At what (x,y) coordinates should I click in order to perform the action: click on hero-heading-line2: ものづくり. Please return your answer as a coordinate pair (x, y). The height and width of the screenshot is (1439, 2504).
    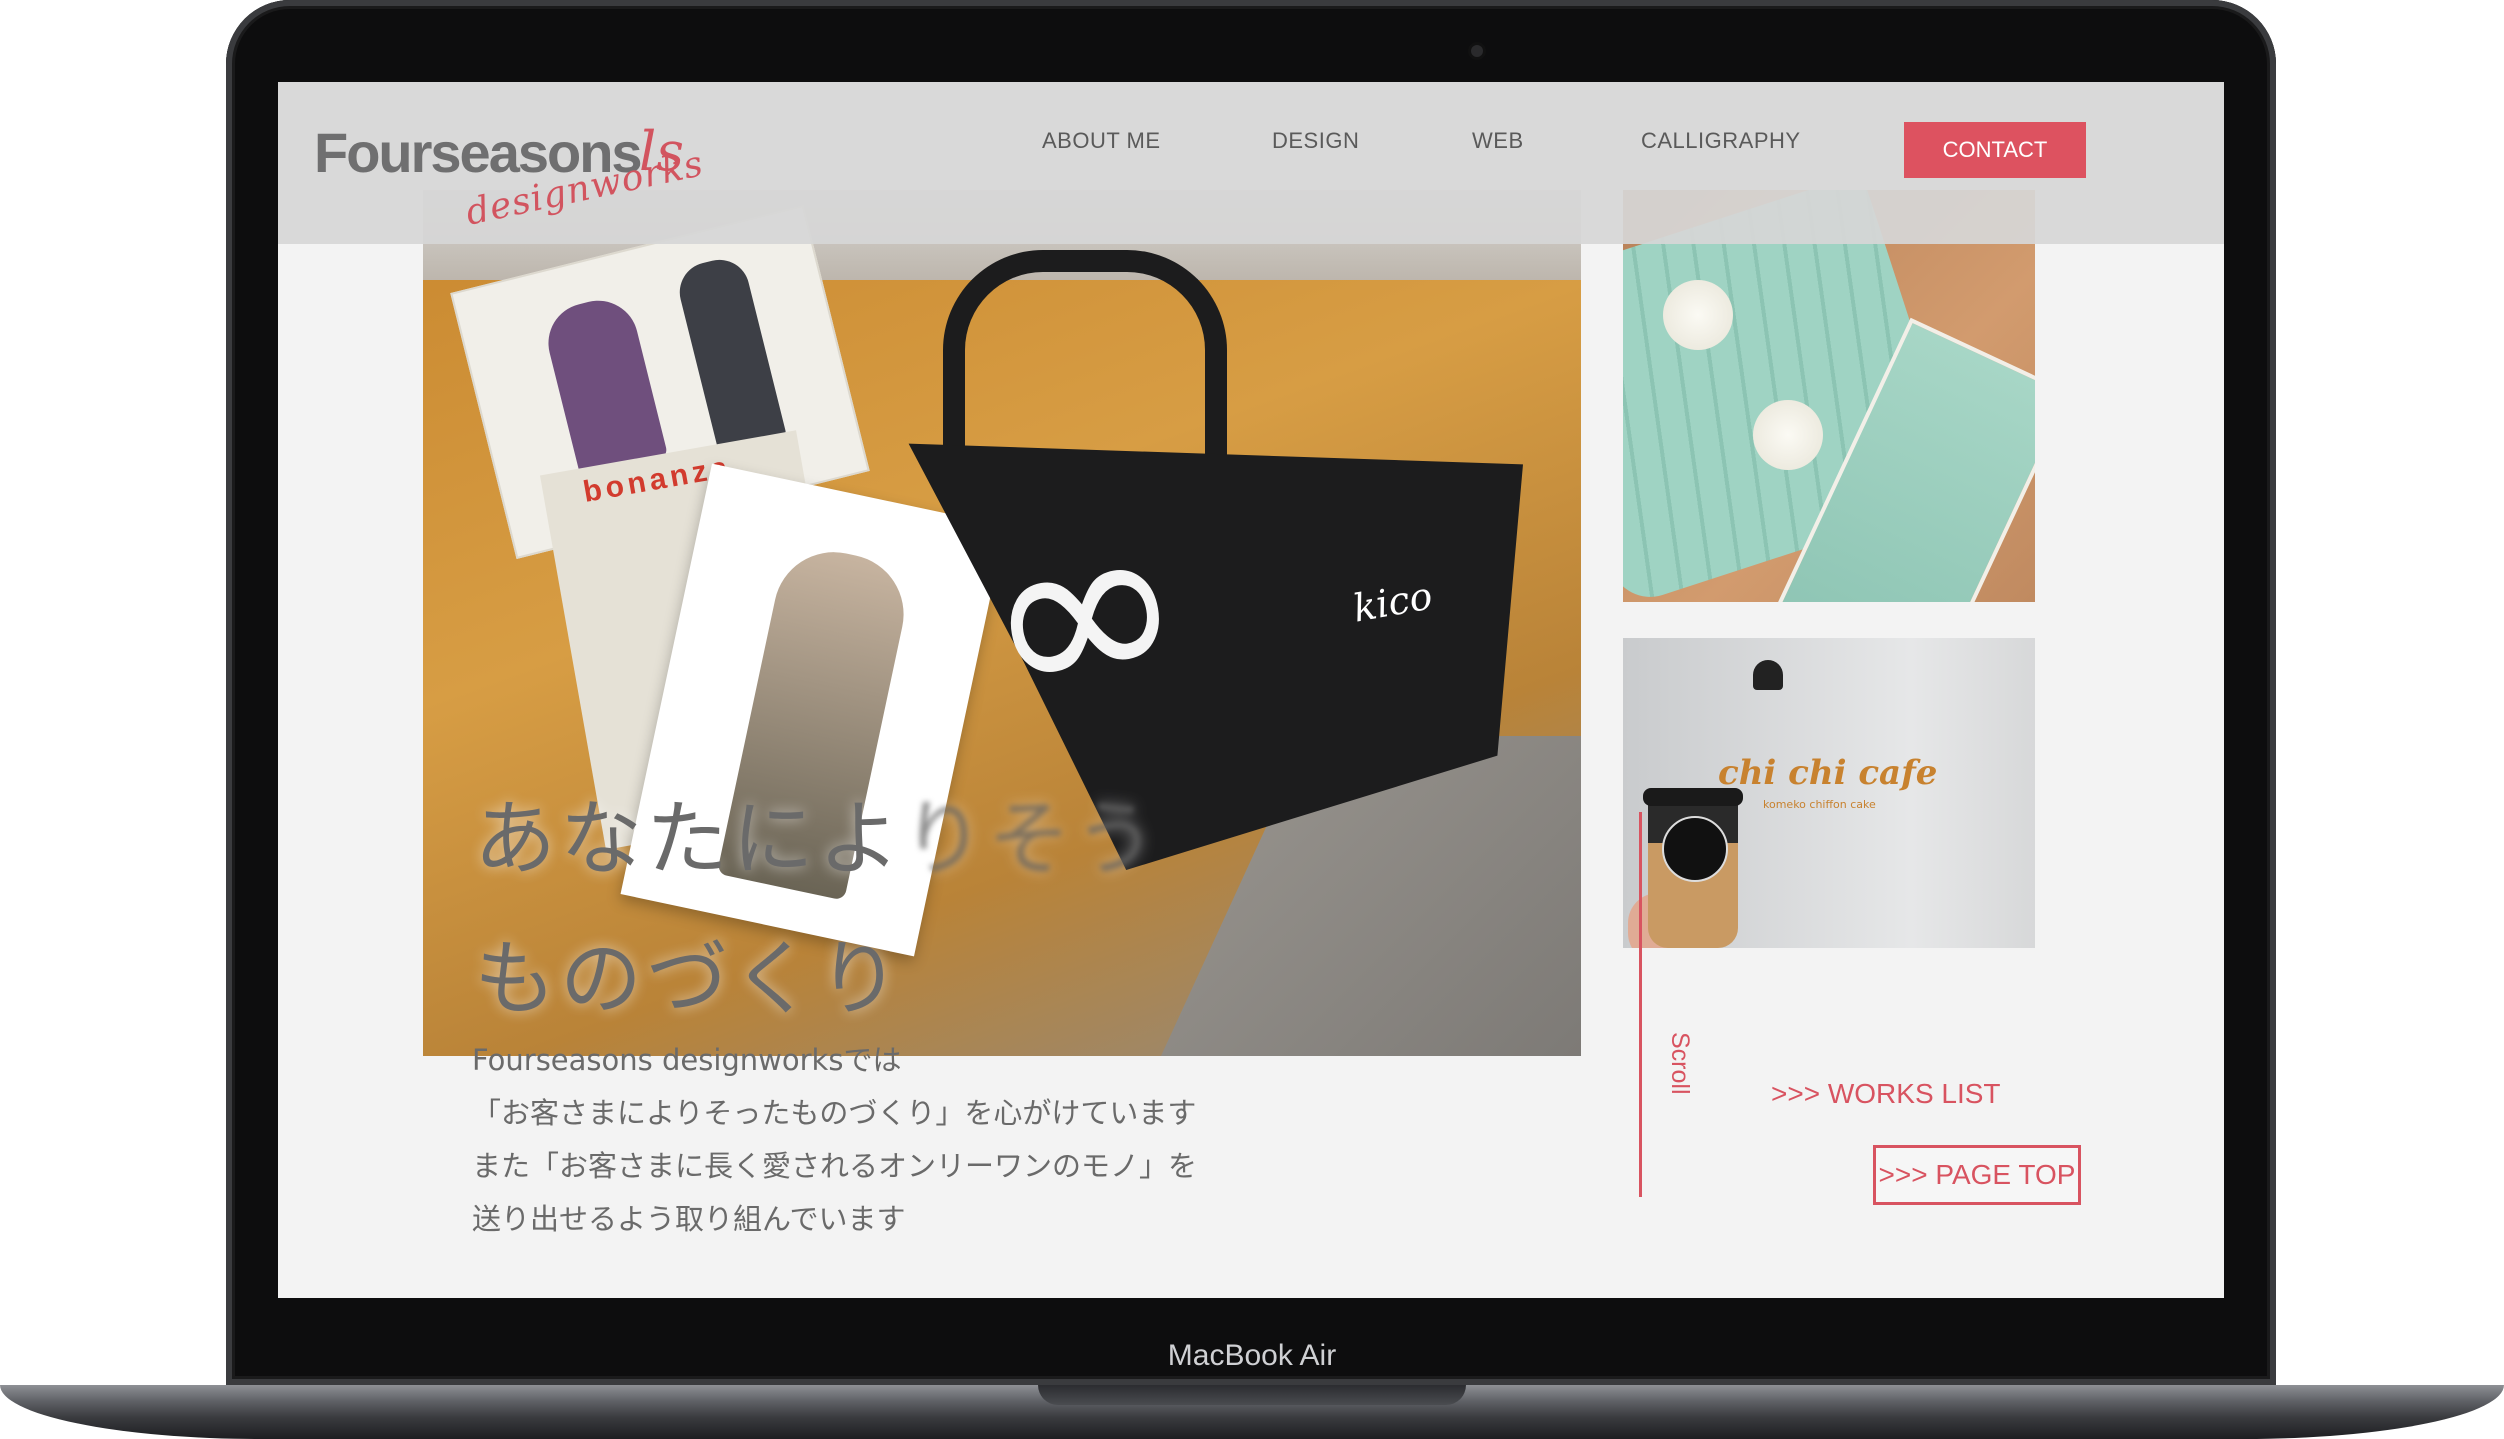
    Looking at the image, I should click on (689, 979).